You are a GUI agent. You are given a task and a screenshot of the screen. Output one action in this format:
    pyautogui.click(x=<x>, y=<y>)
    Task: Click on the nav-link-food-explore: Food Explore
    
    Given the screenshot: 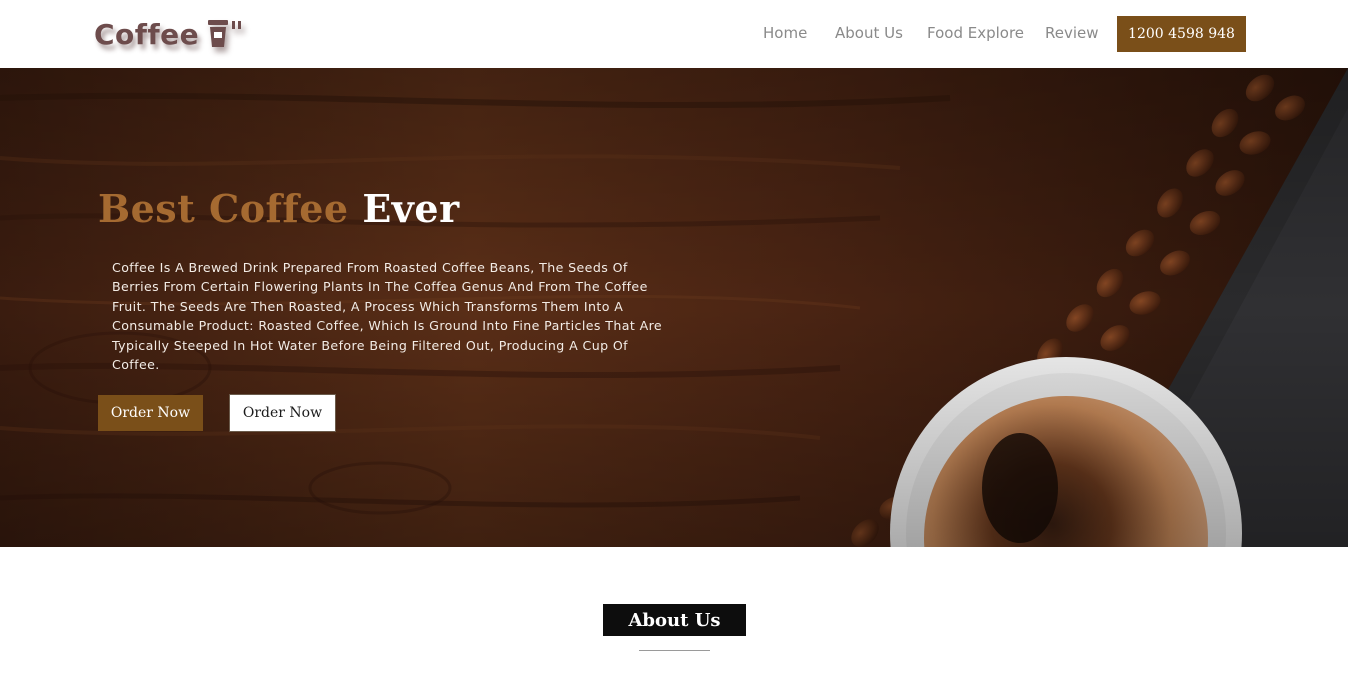 What is the action you would take?
    pyautogui.click(x=975, y=34)
    